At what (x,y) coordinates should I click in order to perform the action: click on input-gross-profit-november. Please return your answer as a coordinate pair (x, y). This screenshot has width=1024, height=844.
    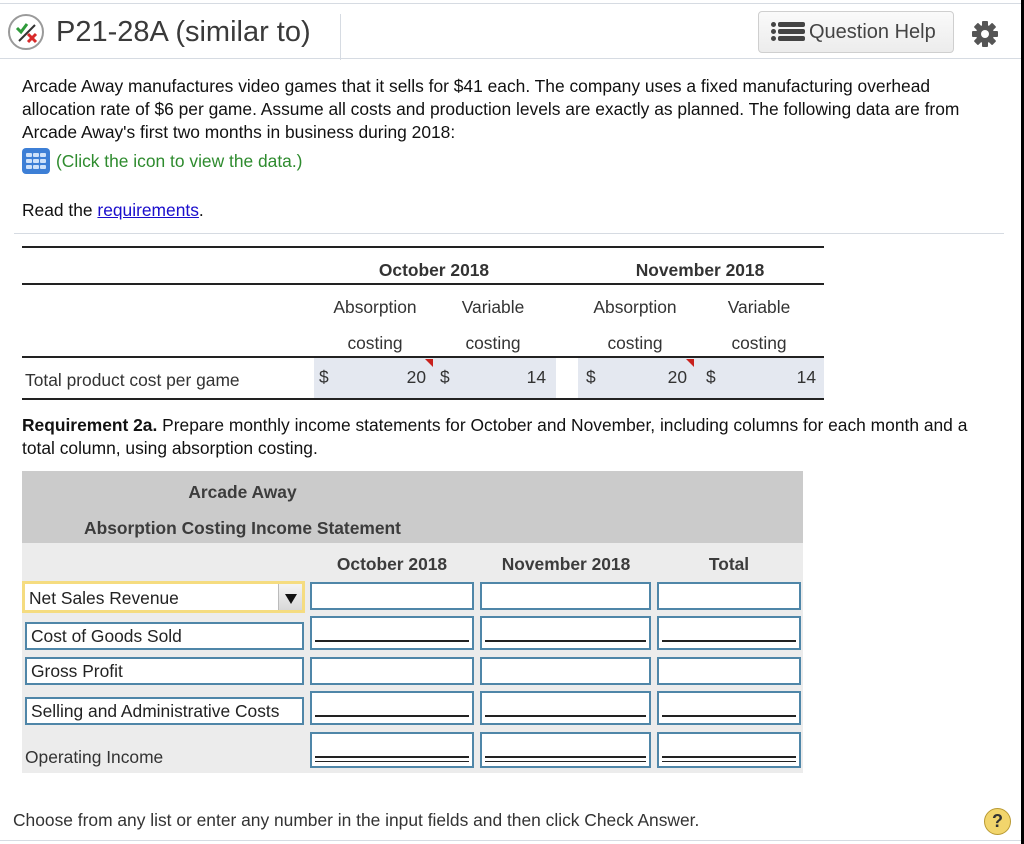
    Looking at the image, I should click on (565, 671).